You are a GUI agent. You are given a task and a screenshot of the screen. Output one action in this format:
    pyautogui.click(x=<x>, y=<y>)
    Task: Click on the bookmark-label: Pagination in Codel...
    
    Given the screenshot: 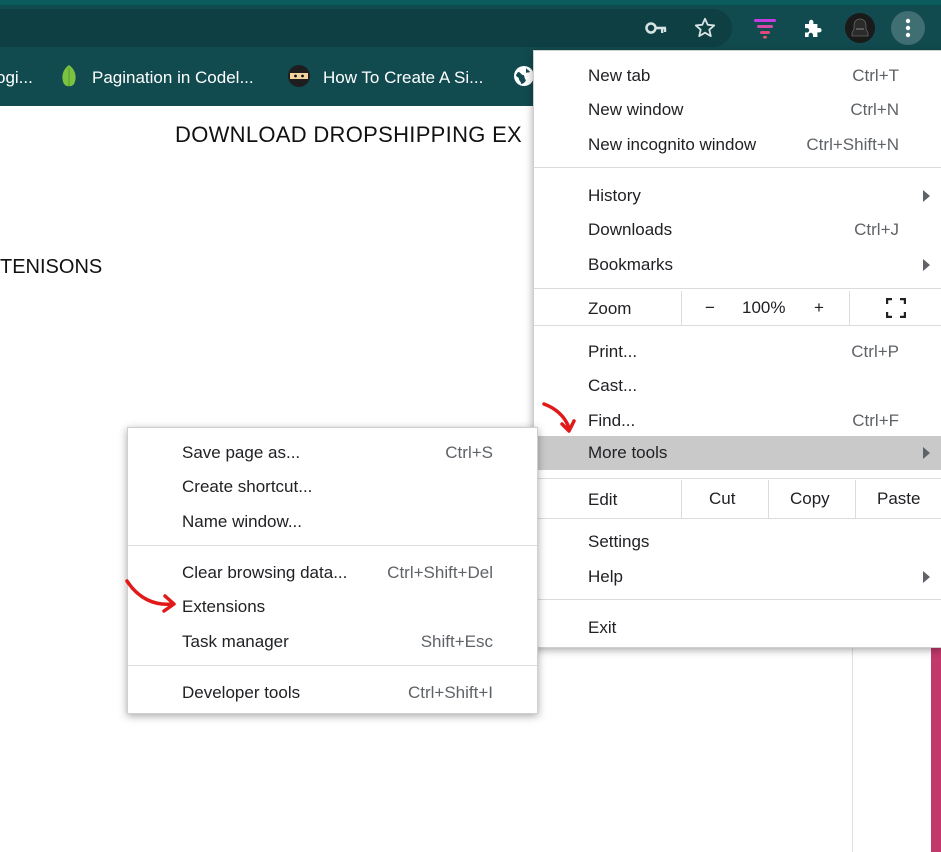 What is the action you would take?
    pyautogui.click(x=173, y=77)
    